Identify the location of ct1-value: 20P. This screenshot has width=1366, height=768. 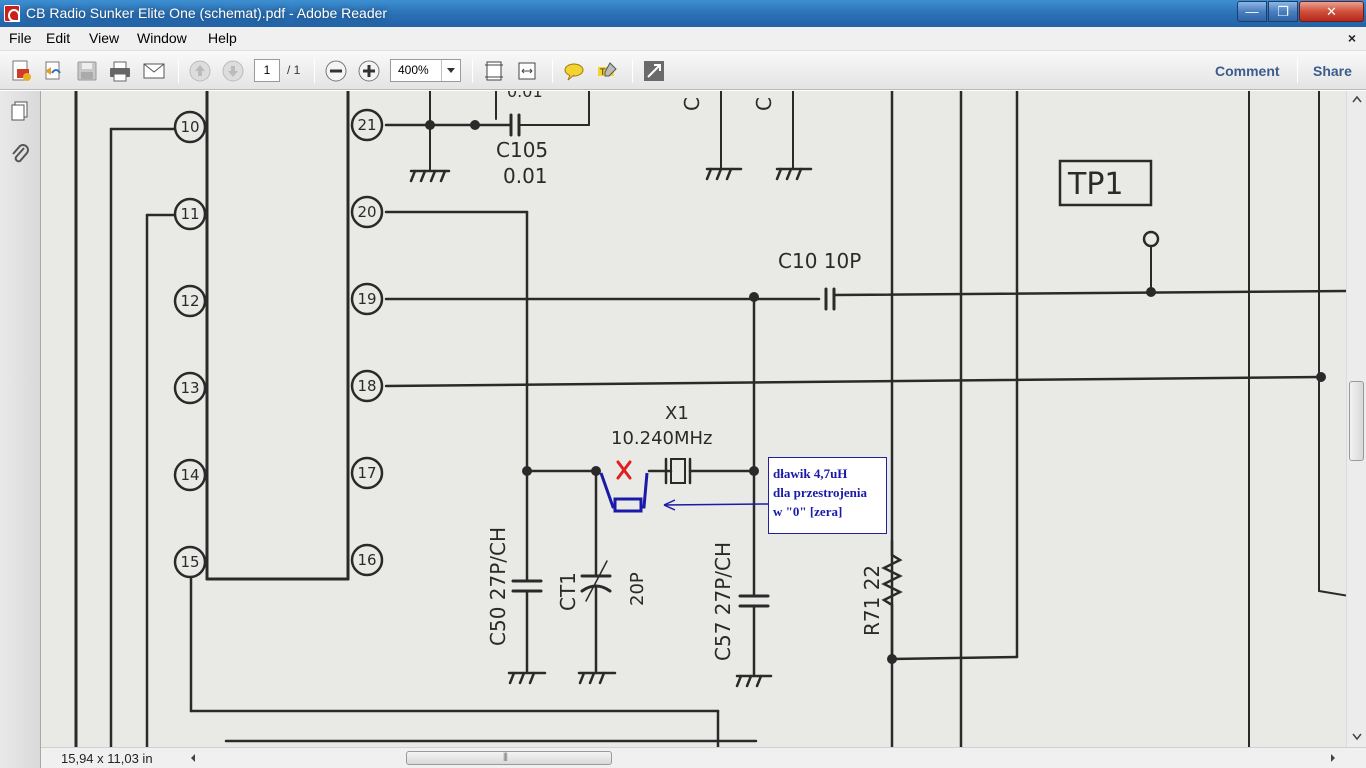
(637, 589).